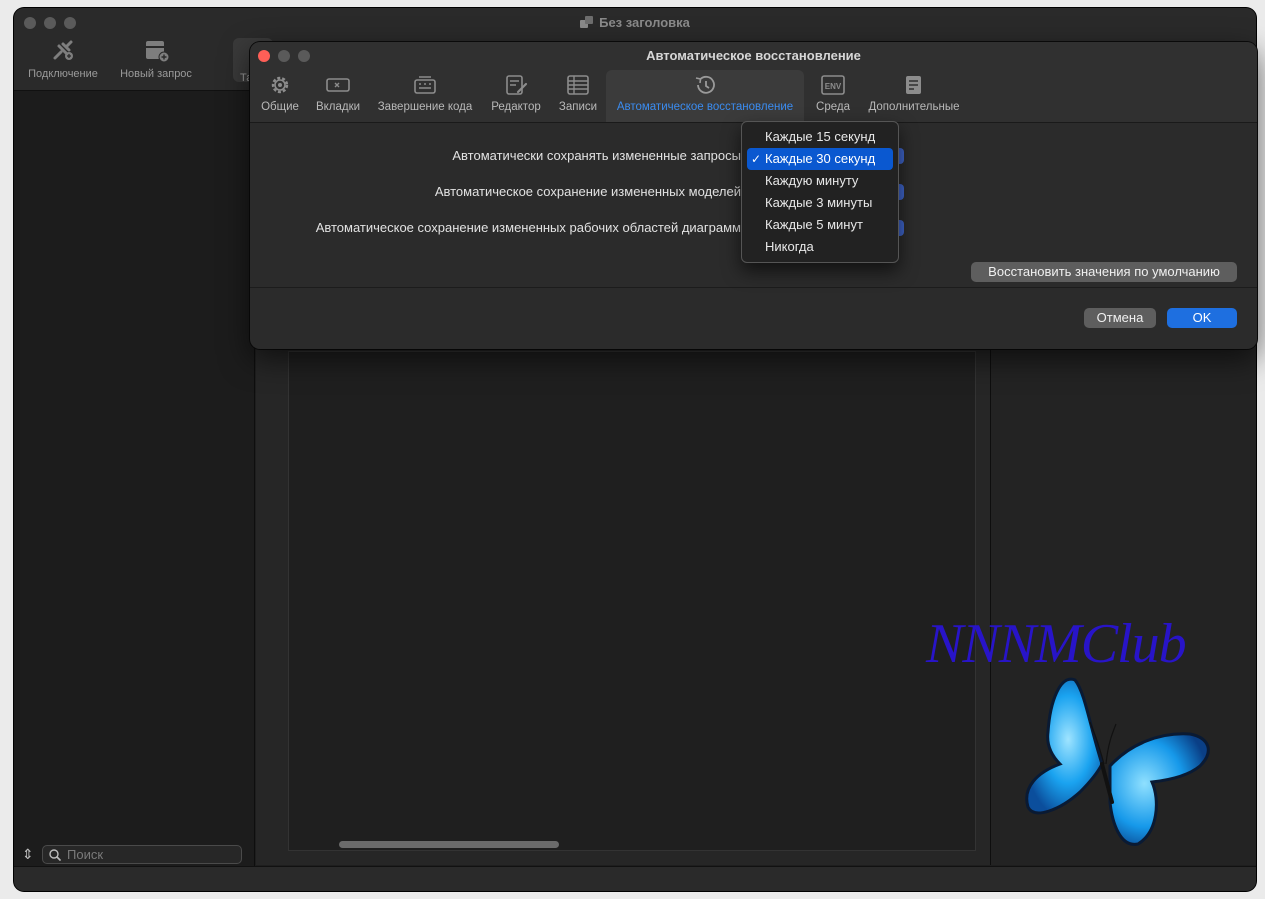  I want to click on menu-item-15-seconds: Каждые 15 секунд, so click(820, 137).